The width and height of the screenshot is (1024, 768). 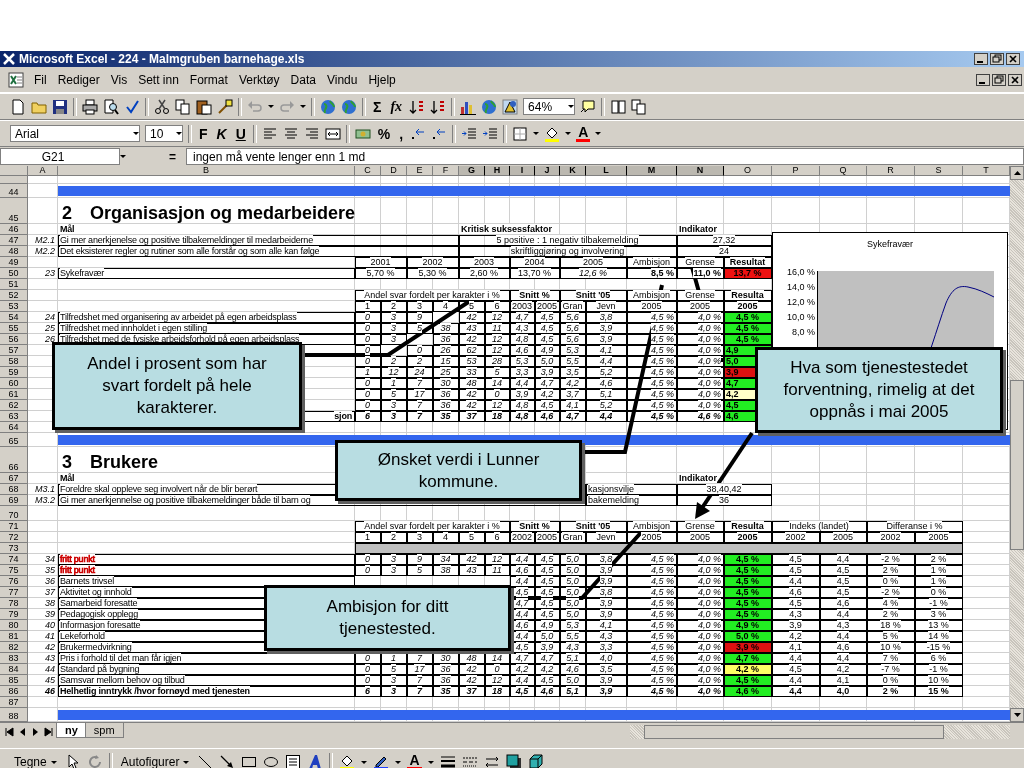 I want to click on column-header: Q, so click(x=843, y=171).